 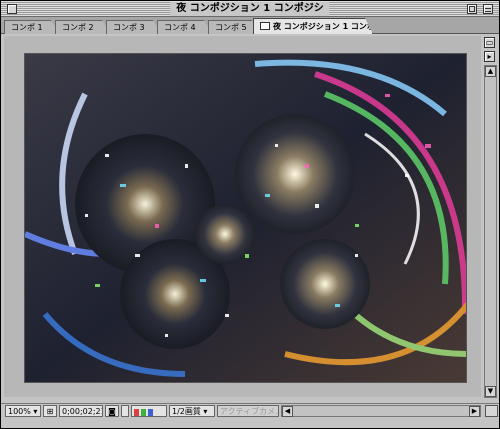 I want to click on title-bar: 夜 コンポジション 1 コンポジシ, so click(x=250, y=9).